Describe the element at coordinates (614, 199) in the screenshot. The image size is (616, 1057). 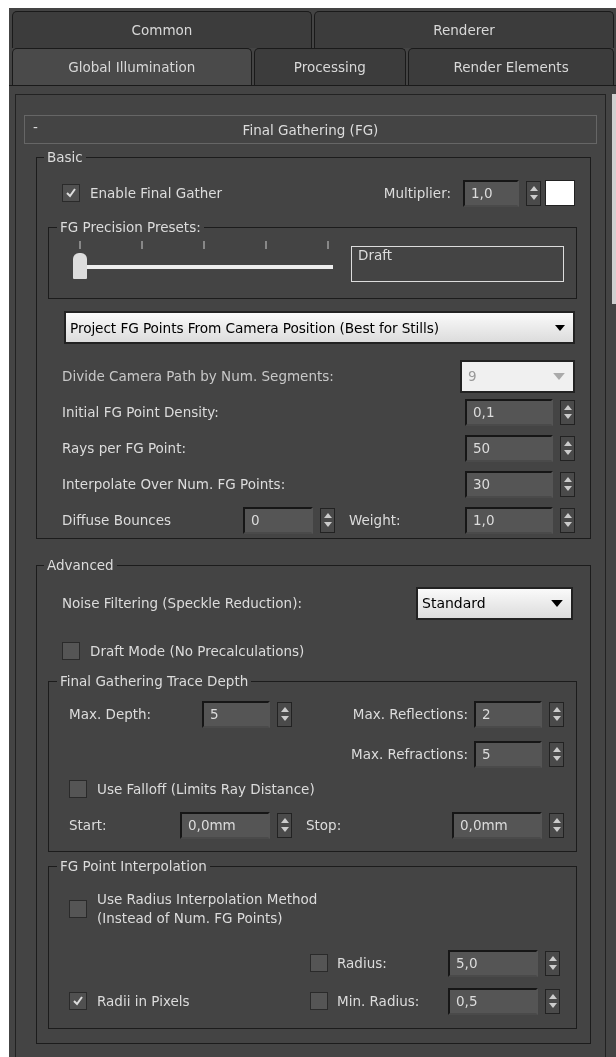
I see `scrollbar` at that location.